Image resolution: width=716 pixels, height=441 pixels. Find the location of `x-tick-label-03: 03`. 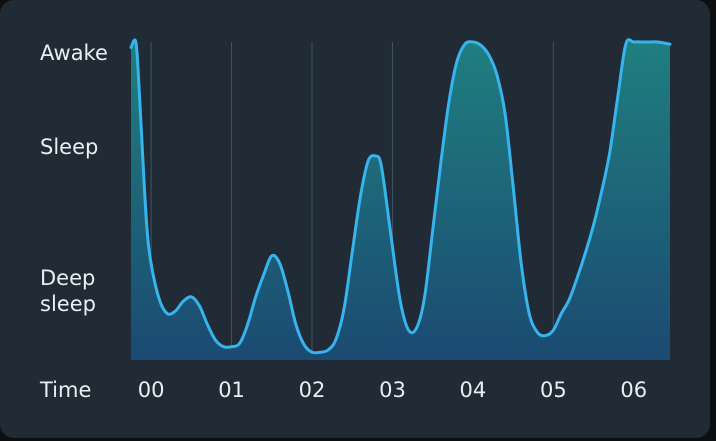

x-tick-label-03: 03 is located at coordinates (392, 390).